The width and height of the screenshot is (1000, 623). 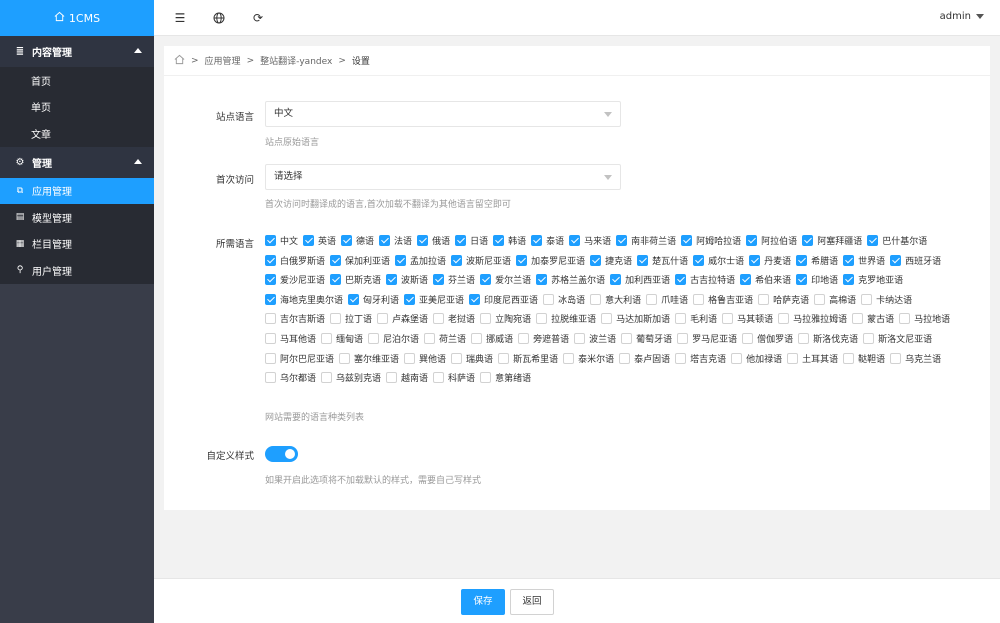 What do you see at coordinates (505, 321) in the screenshot?
I see `language-option: 立陶宛语` at bounding box center [505, 321].